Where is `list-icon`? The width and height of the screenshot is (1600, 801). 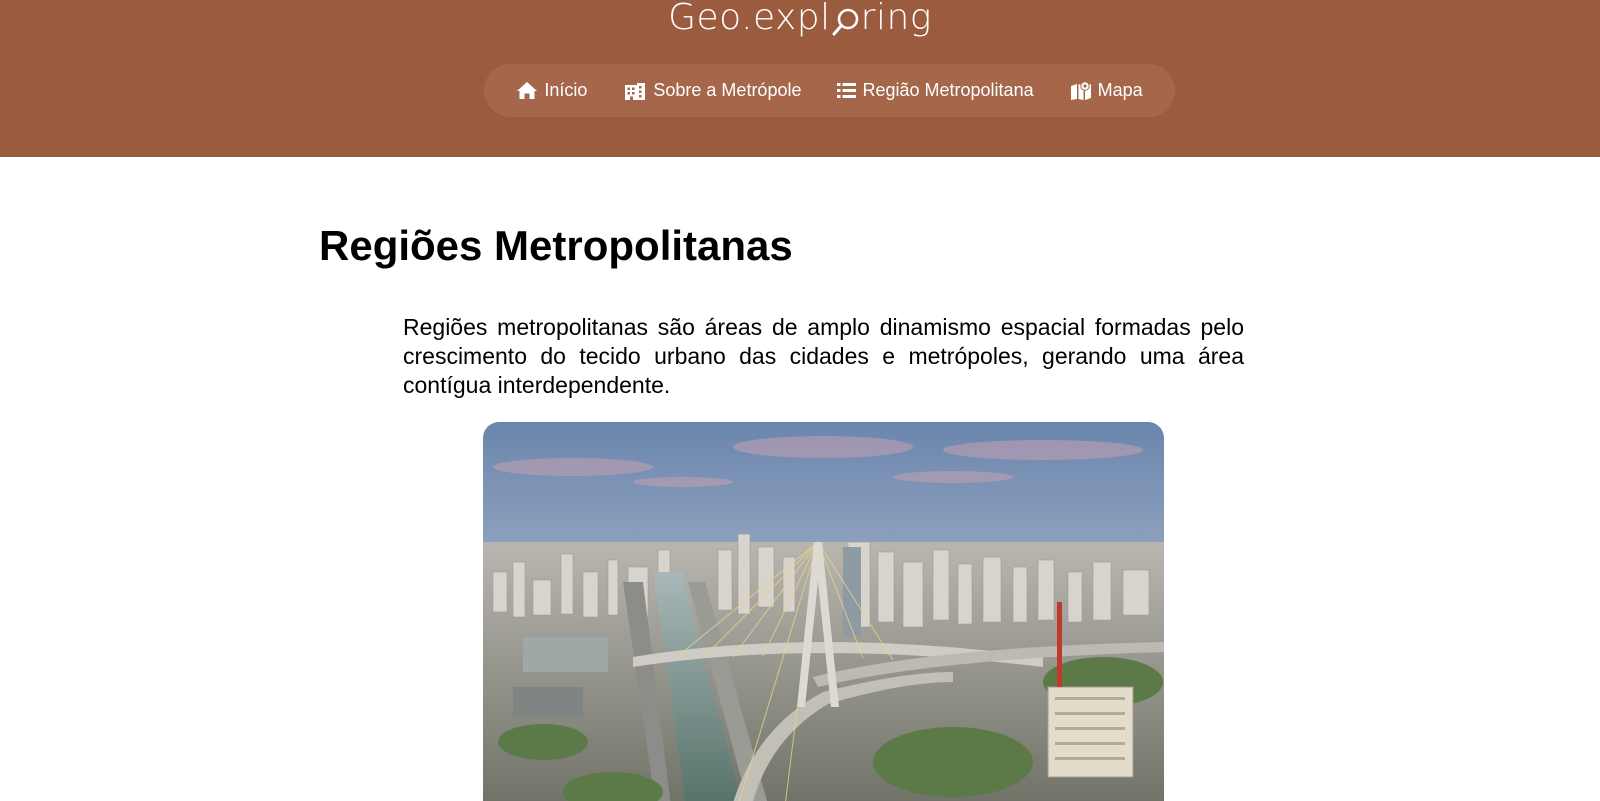 list-icon is located at coordinates (847, 90).